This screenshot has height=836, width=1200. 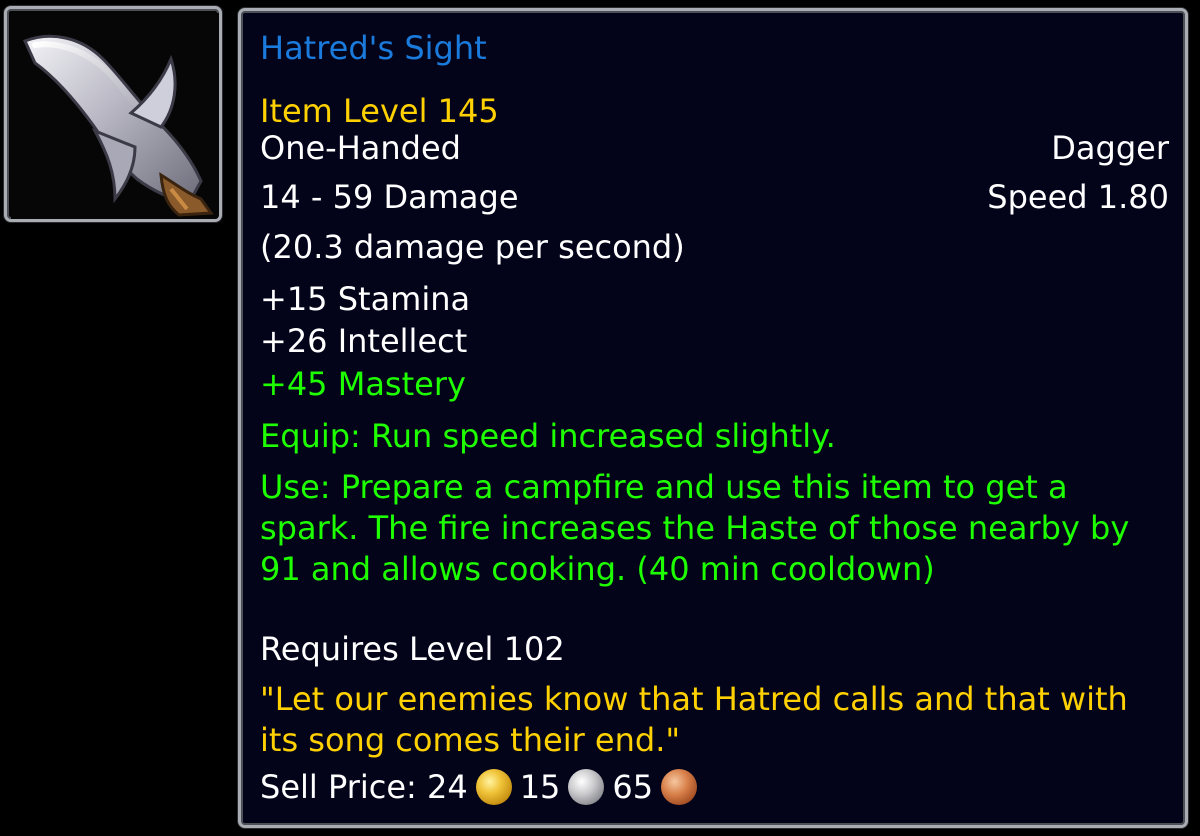 What do you see at coordinates (379, 111) in the screenshot?
I see `item-level: Item Level 145` at bounding box center [379, 111].